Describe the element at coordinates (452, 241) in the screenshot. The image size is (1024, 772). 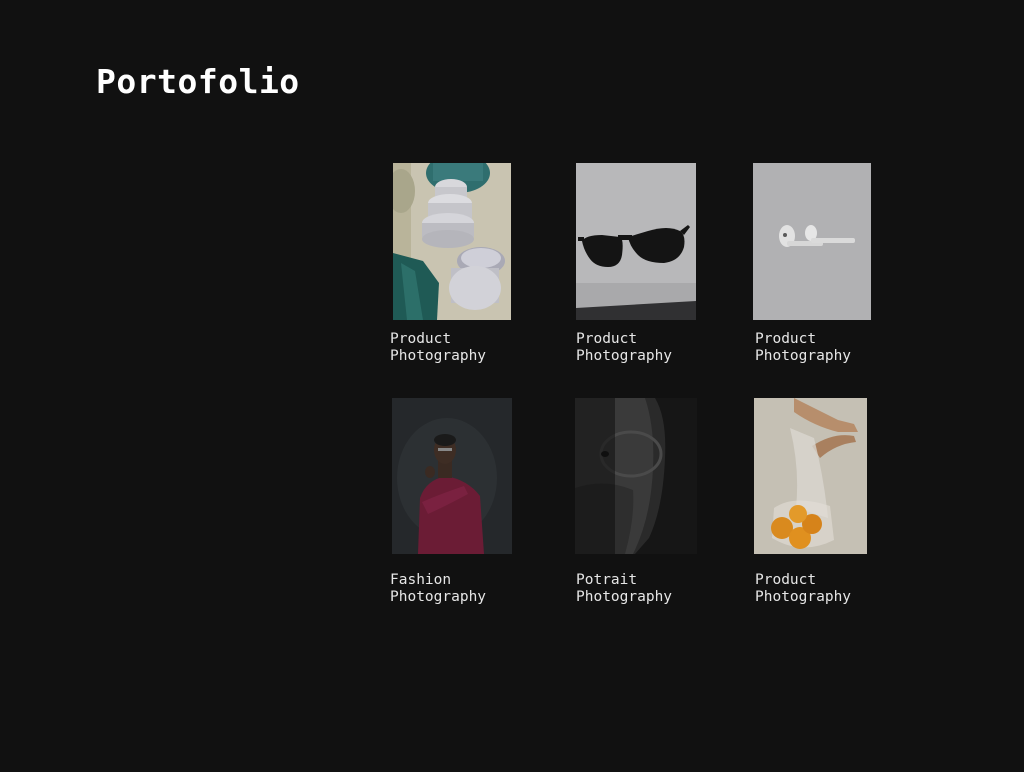
I see `portfolio-image-ceramic-vessels` at that location.